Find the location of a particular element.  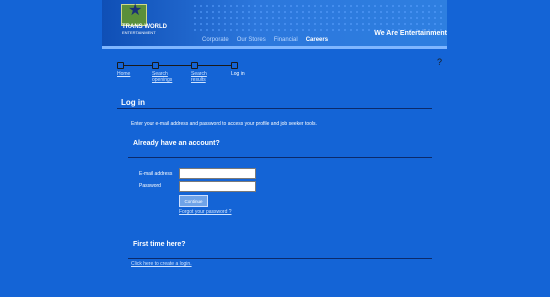

brand-sub: ENTERTAINMENT is located at coordinates (139, 32).